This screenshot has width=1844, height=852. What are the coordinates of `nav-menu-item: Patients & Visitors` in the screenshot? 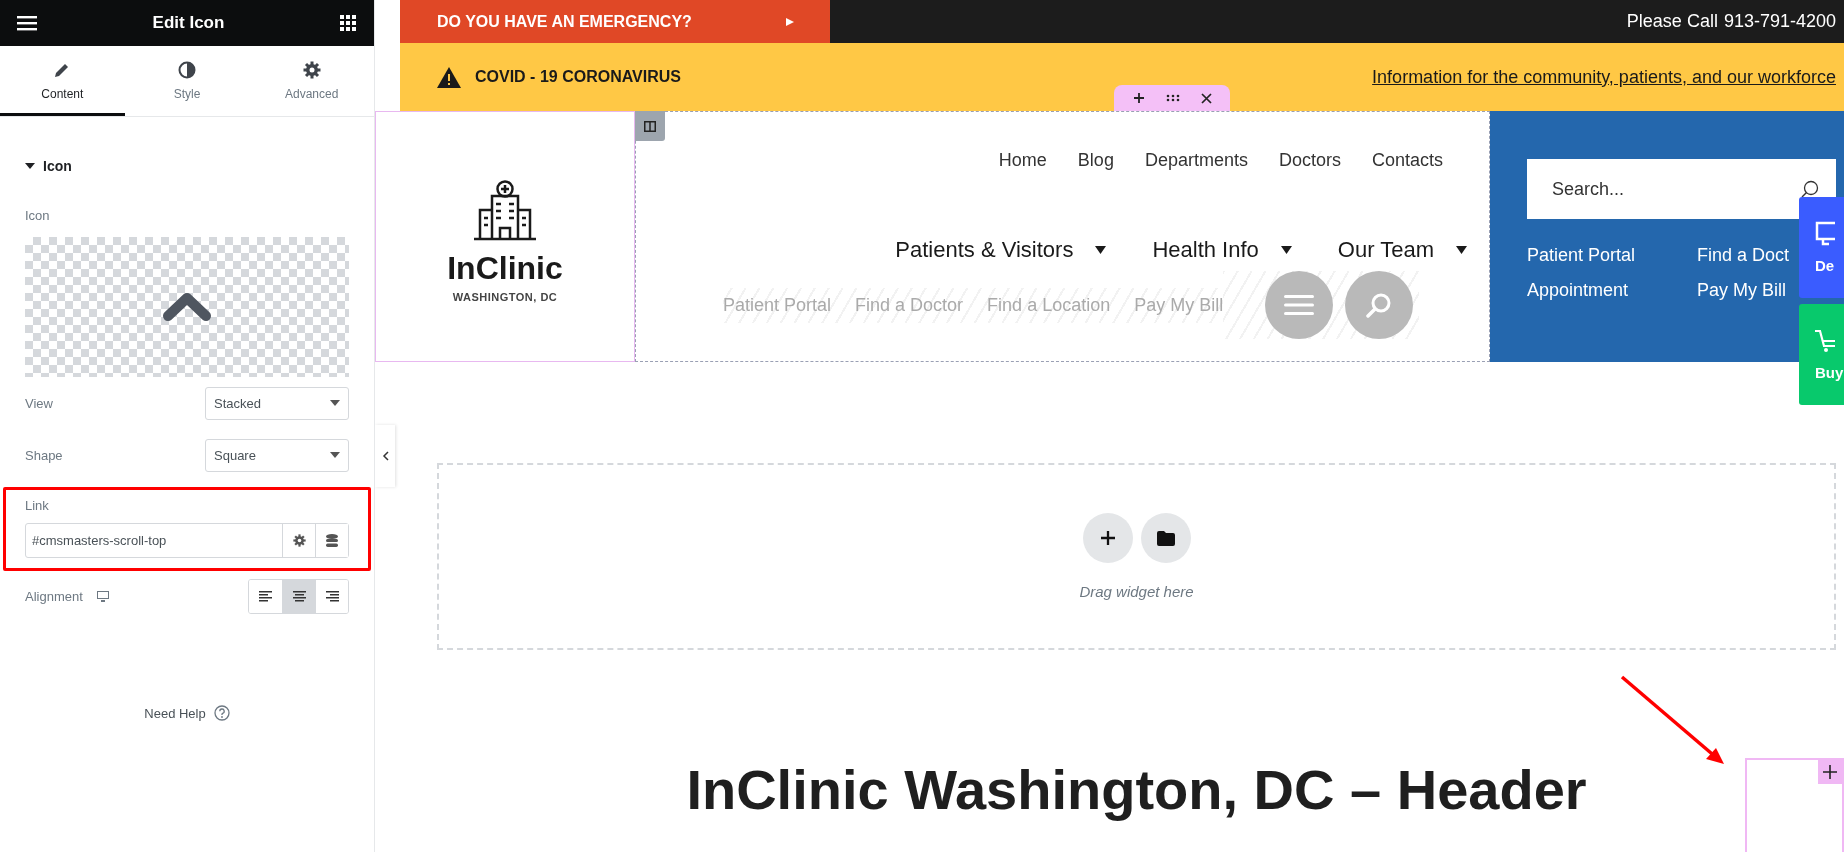 It's located at (1001, 250).